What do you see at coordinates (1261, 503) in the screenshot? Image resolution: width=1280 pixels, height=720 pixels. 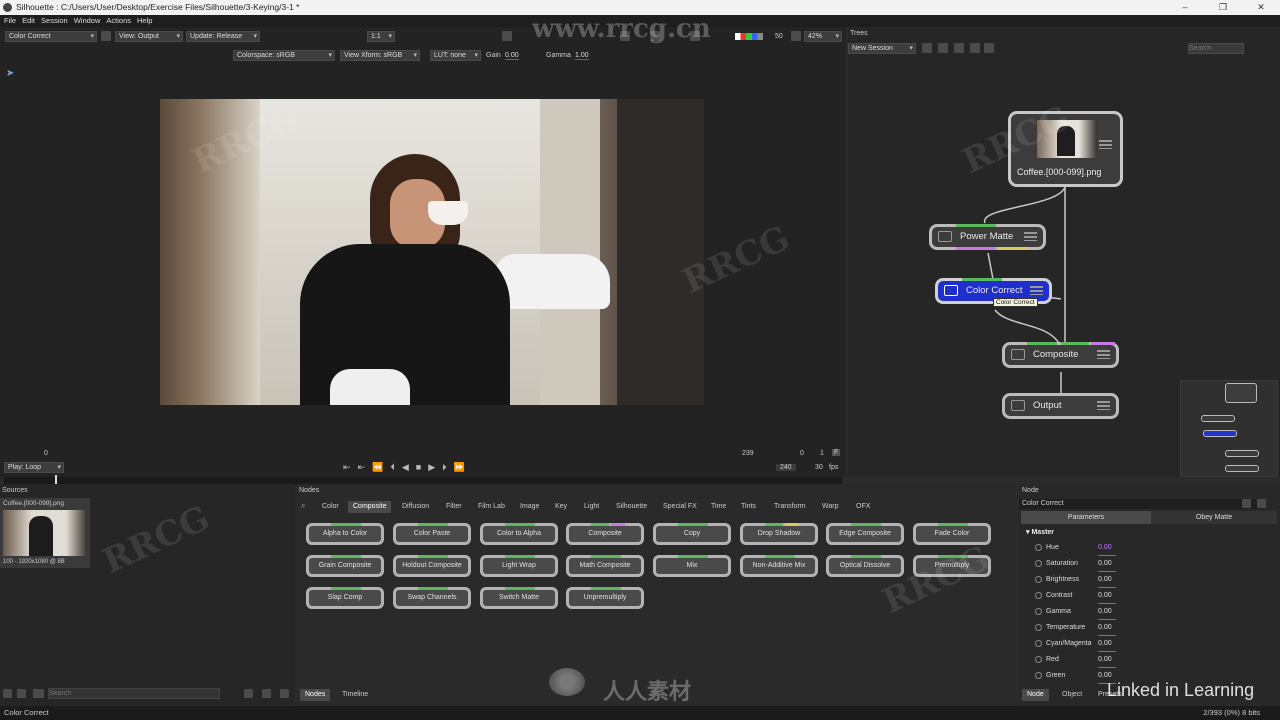 I see `lock-icon` at bounding box center [1261, 503].